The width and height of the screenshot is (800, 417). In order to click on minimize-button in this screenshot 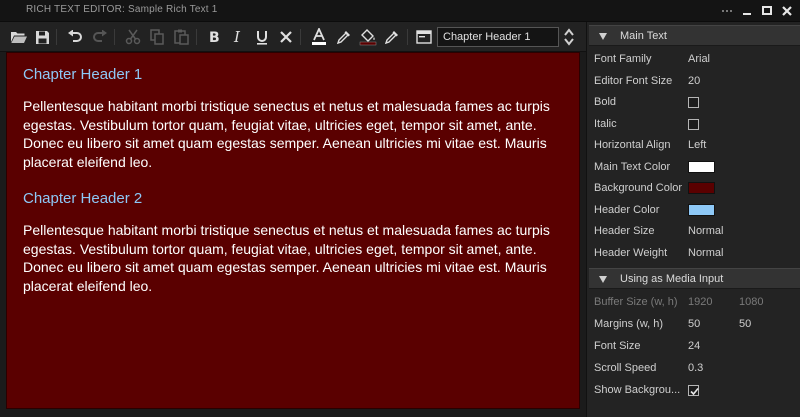, I will do `click(747, 11)`.